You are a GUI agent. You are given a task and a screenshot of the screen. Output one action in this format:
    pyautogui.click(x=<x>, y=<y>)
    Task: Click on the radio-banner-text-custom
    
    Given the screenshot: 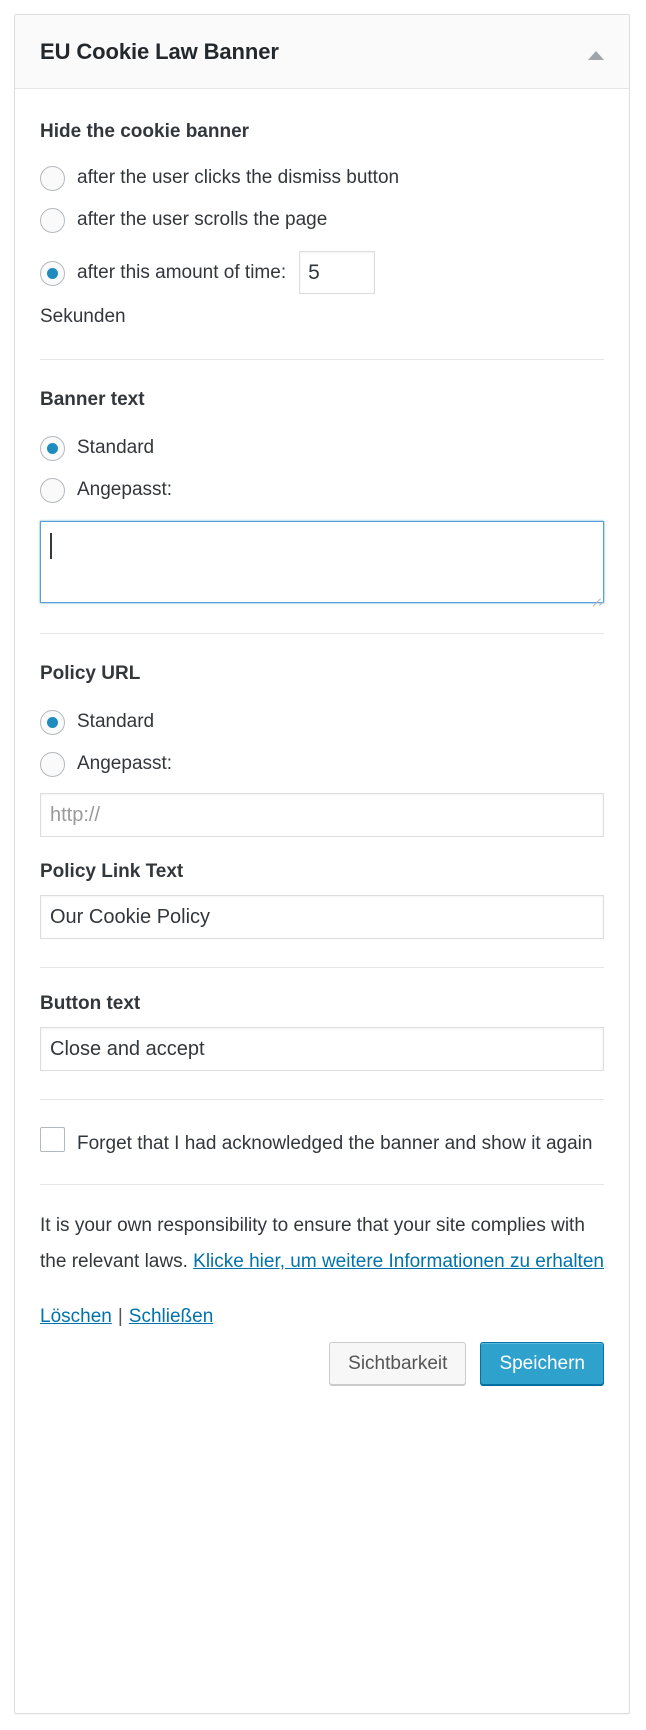 What is the action you would take?
    pyautogui.click(x=52, y=490)
    